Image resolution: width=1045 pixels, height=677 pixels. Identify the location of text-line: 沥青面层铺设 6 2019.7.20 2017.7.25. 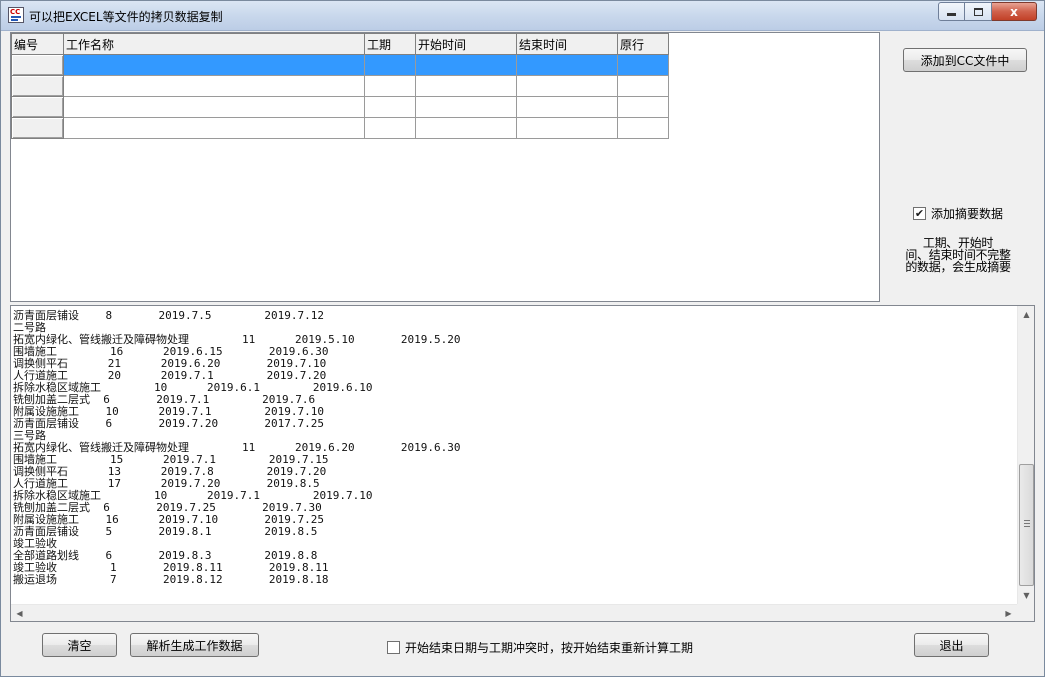
(169, 423).